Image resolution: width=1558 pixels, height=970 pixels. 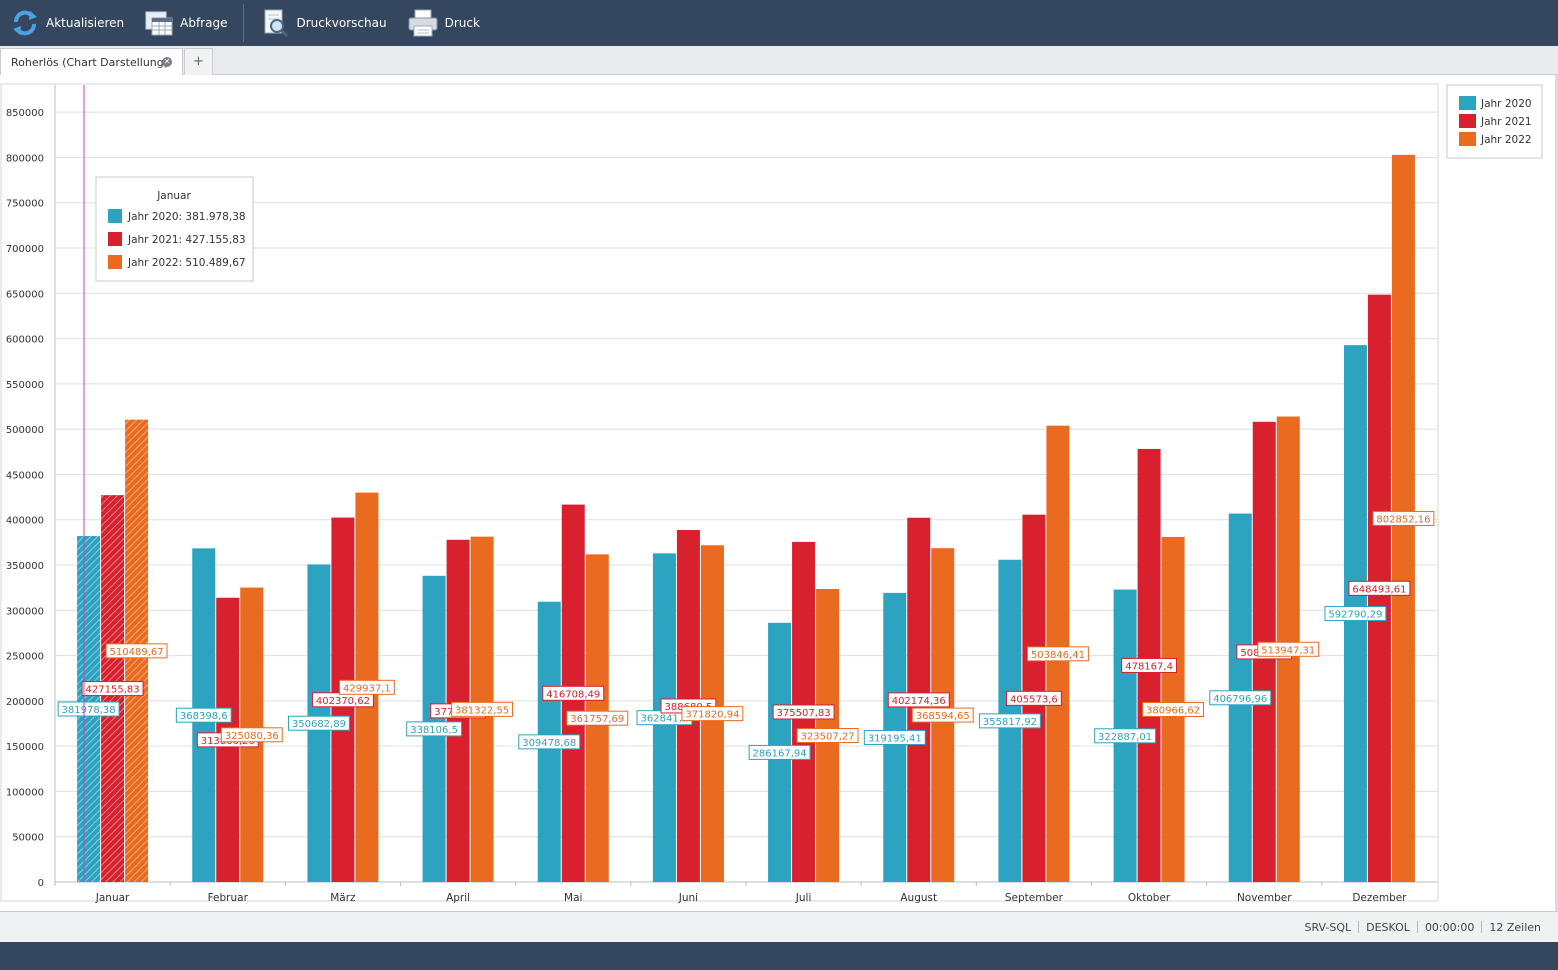 I want to click on y-tick-label: 500000, so click(x=25, y=430).